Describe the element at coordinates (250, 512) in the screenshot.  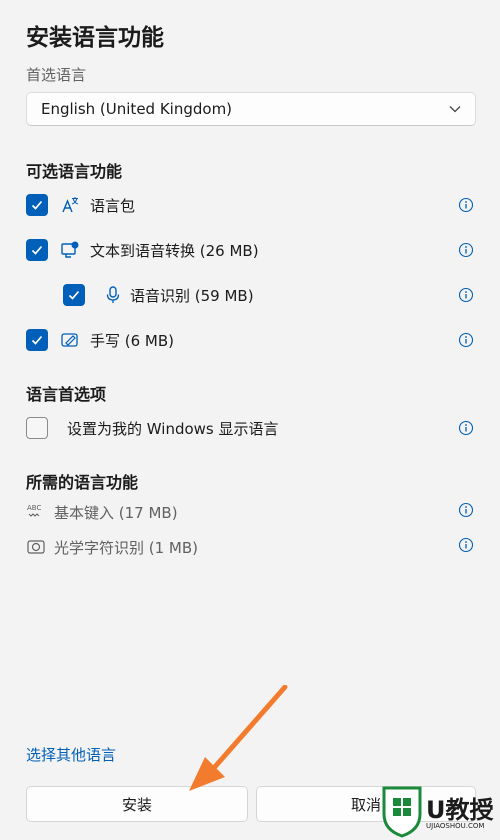
I see `required-row-basic-typing: ABC 基本键入 (17 MB)` at that location.